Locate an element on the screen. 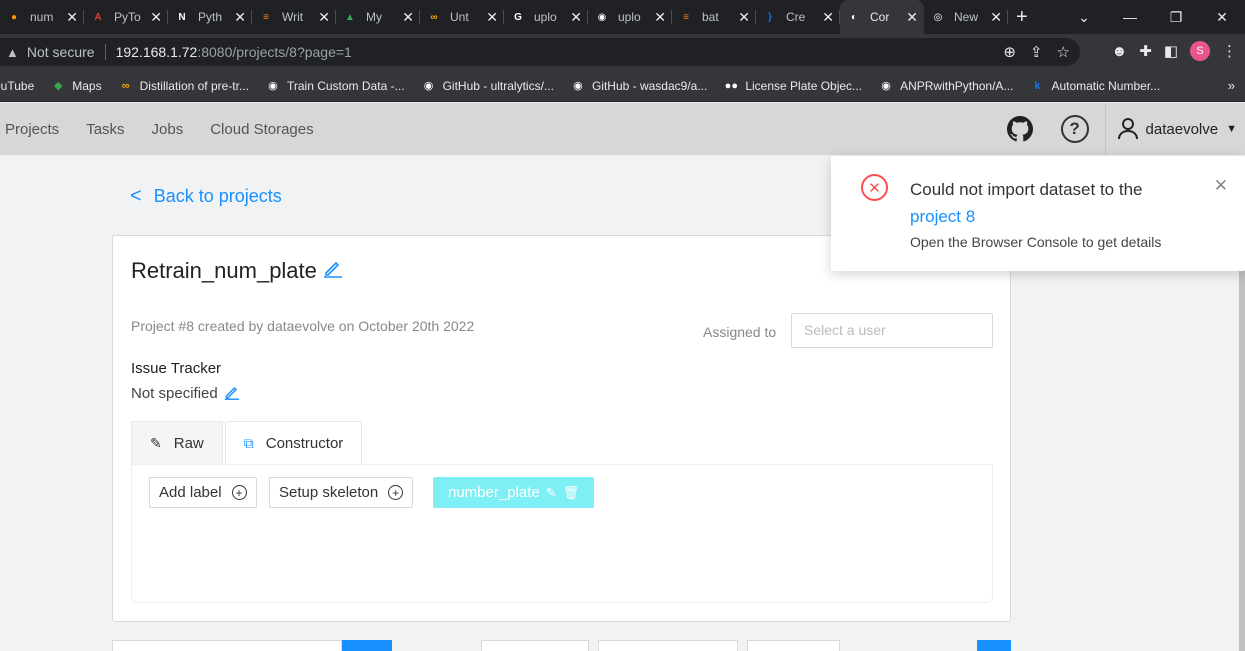 The width and height of the screenshot is (1245, 651). bookmark-star-icon: ☆ is located at coordinates (1063, 52).